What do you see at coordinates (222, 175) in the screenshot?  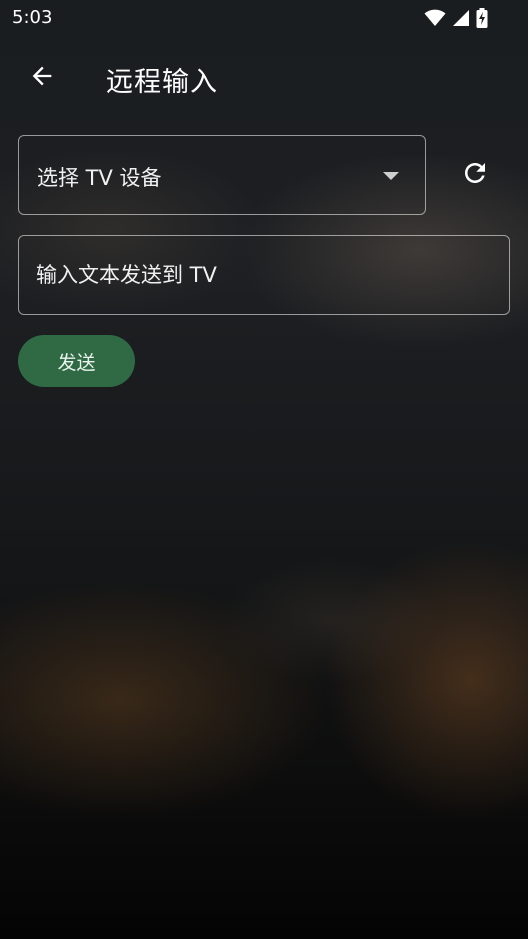 I see `tv-device-dropdown: 选择 TV 设备` at bounding box center [222, 175].